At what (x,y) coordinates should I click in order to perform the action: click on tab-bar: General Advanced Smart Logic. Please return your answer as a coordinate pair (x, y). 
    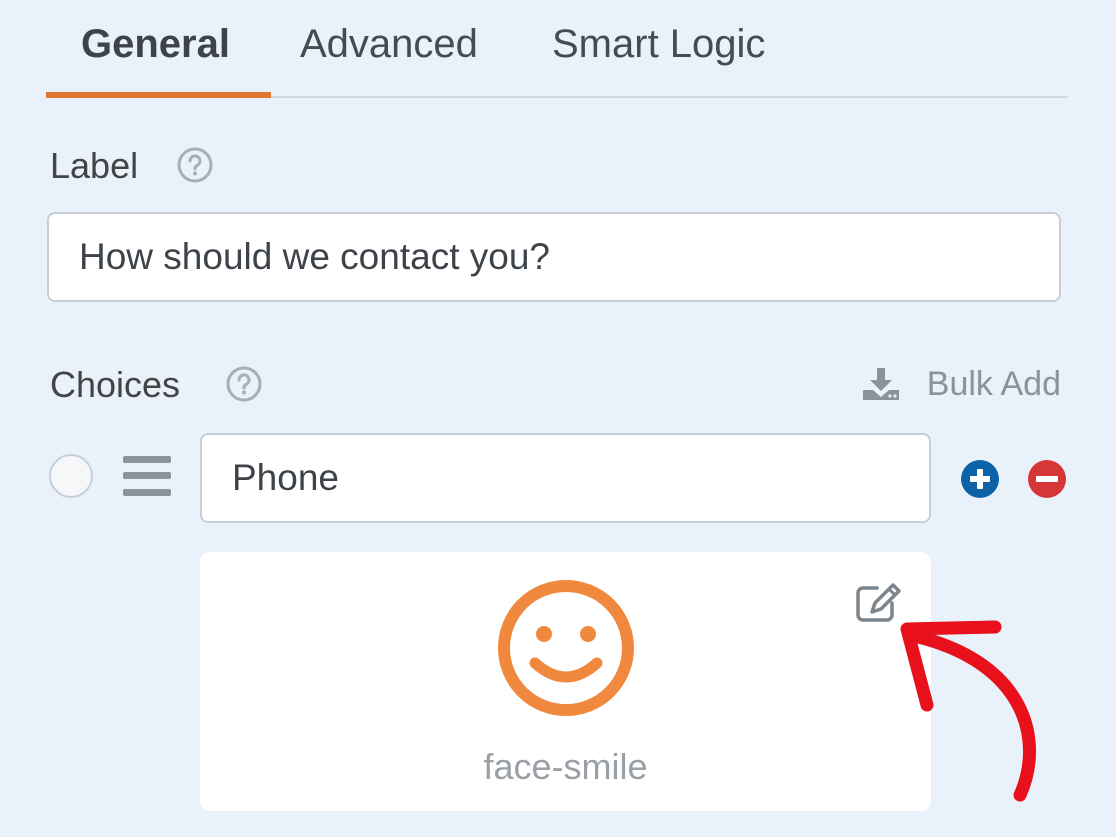
    Looking at the image, I should click on (557, 49).